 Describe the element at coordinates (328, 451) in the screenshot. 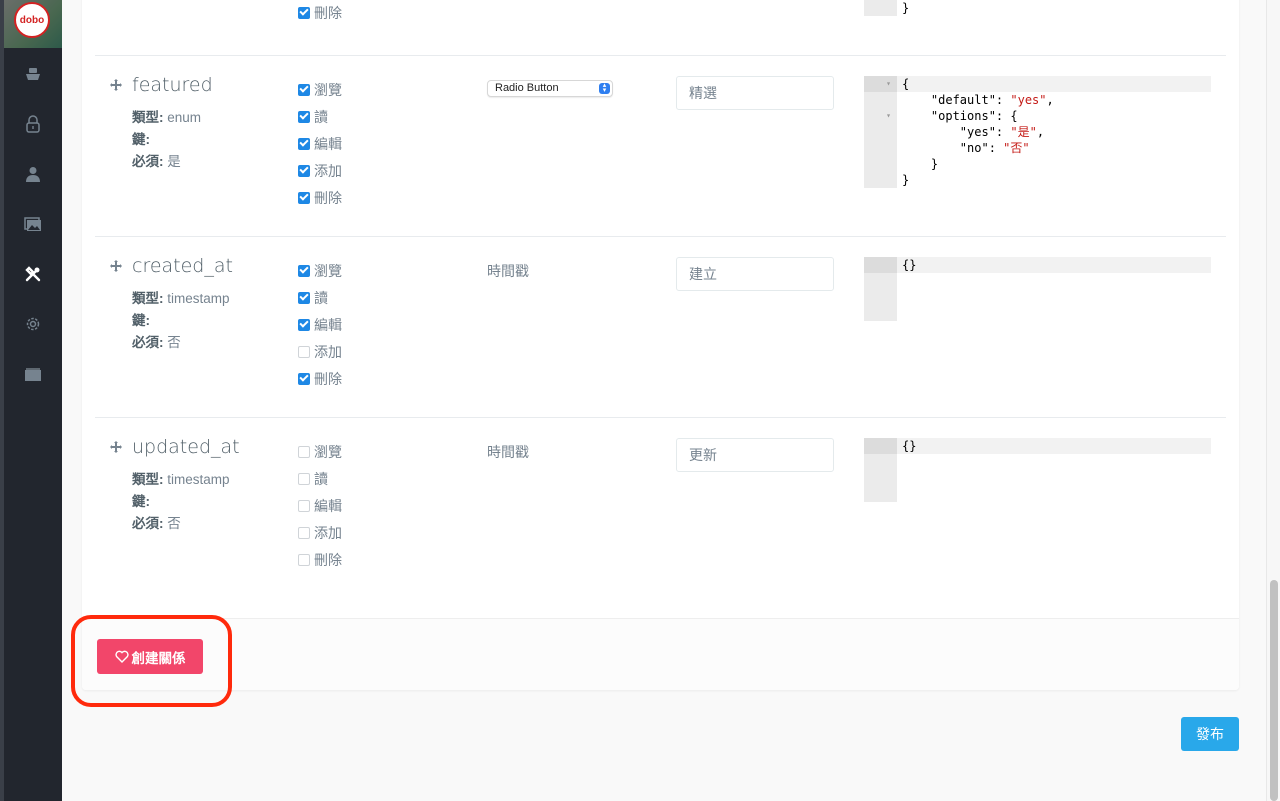

I see `perm-label: 瀏覽` at that location.